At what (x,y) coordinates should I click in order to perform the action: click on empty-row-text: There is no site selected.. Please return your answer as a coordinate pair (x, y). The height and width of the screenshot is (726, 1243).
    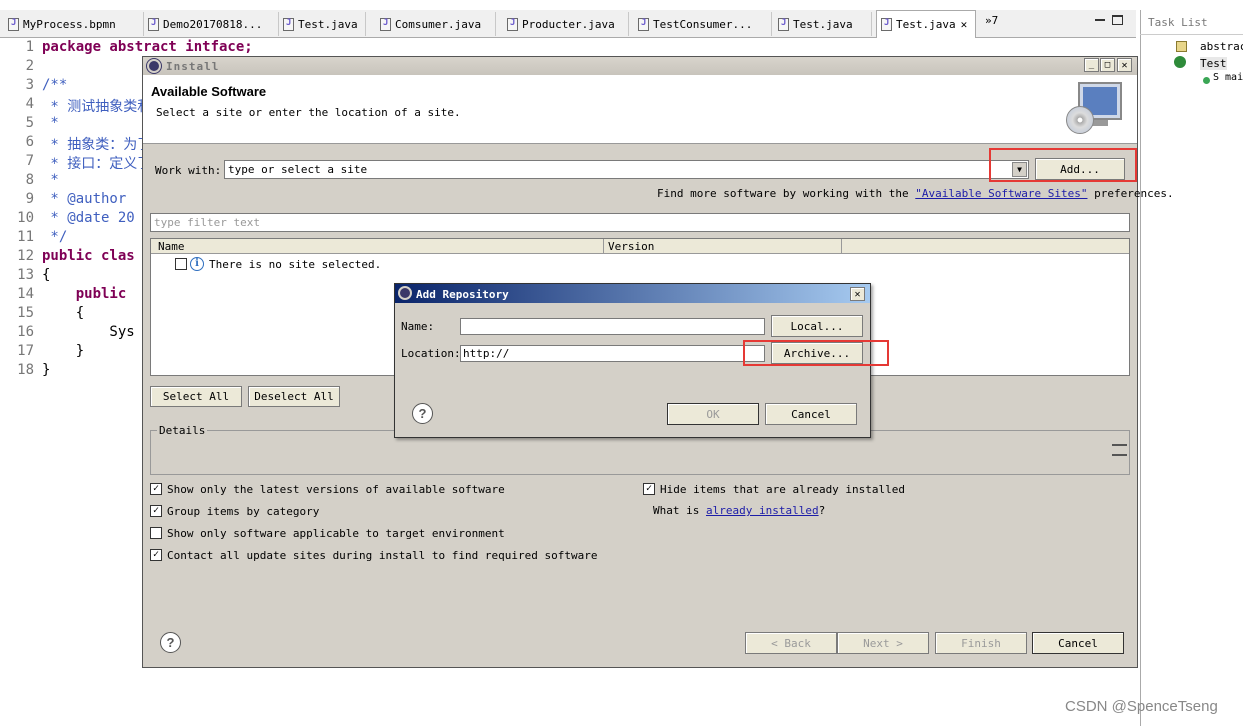
    Looking at the image, I should click on (295, 264).